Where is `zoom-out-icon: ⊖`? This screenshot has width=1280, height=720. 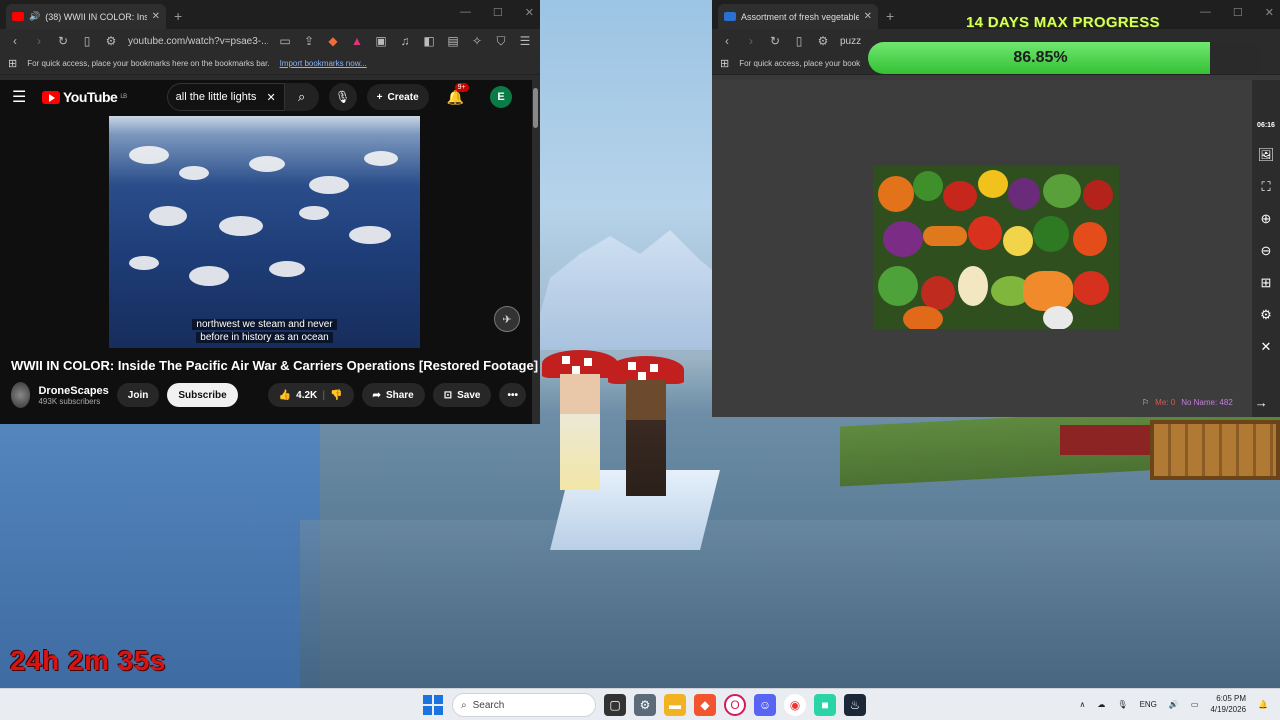
zoom-out-icon: ⊖ is located at coordinates (1266, 251).